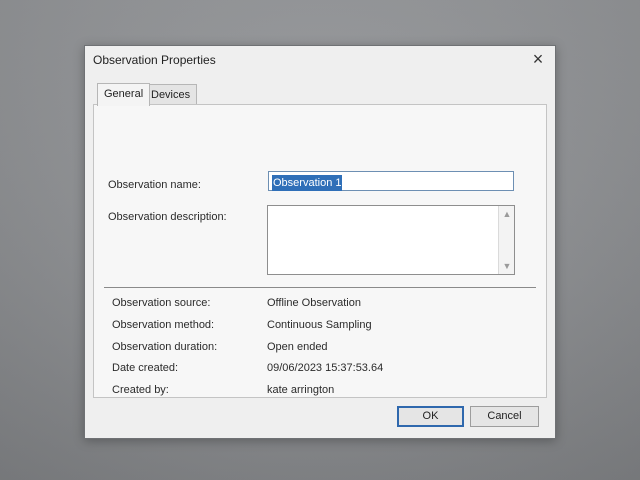  What do you see at coordinates (124, 94) in the screenshot?
I see `tab-general: General` at bounding box center [124, 94].